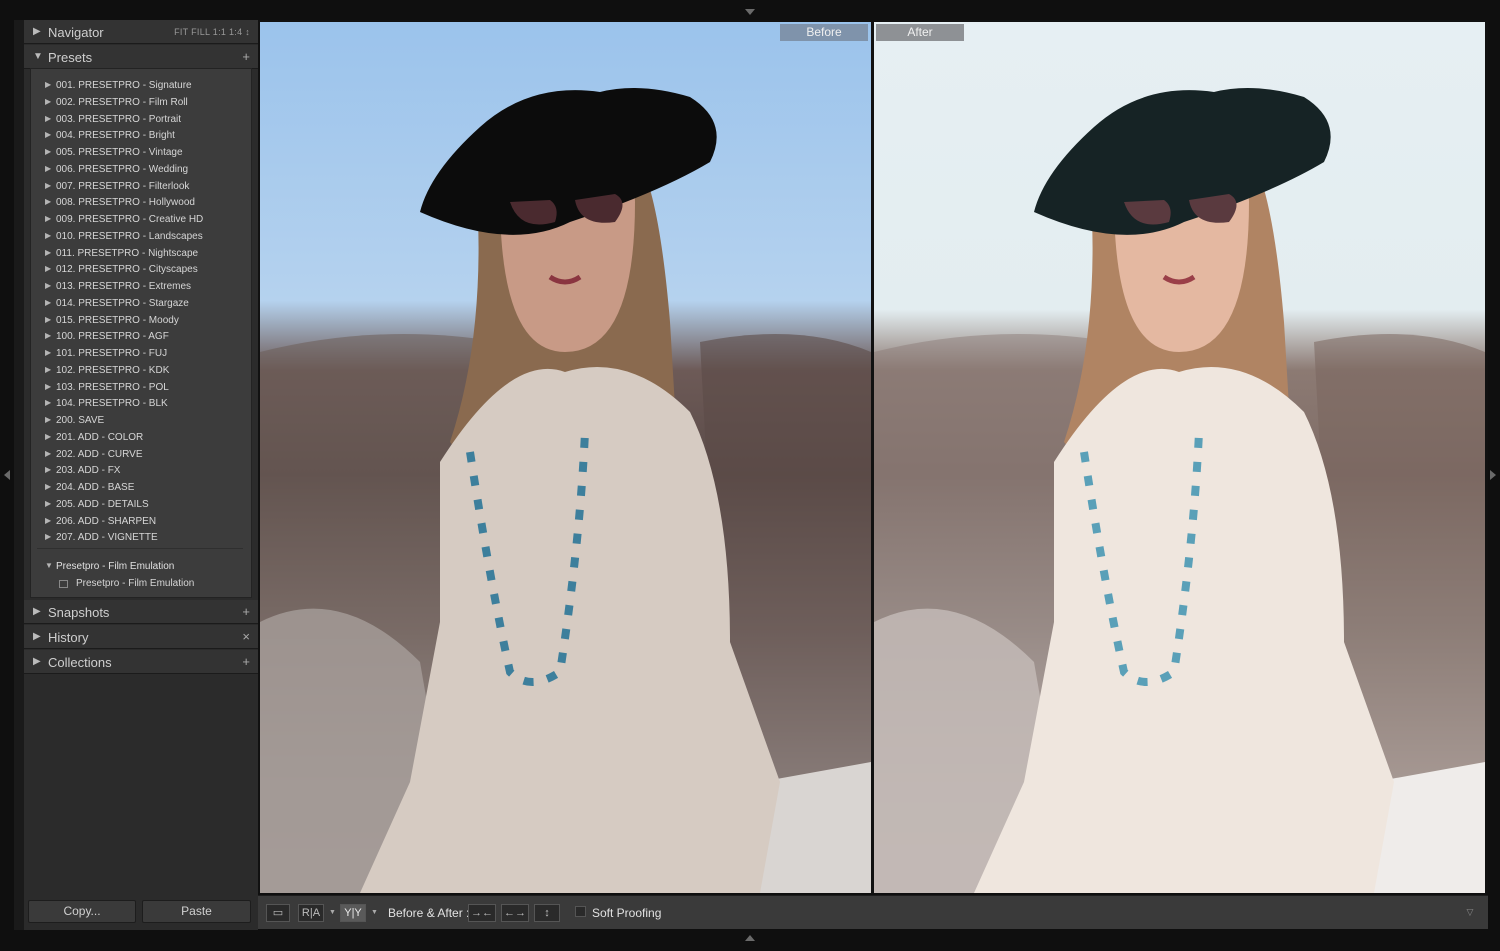 This screenshot has width=1500, height=951. I want to click on toolbar-options-dropdown-icon: ▽, so click(1470, 912).